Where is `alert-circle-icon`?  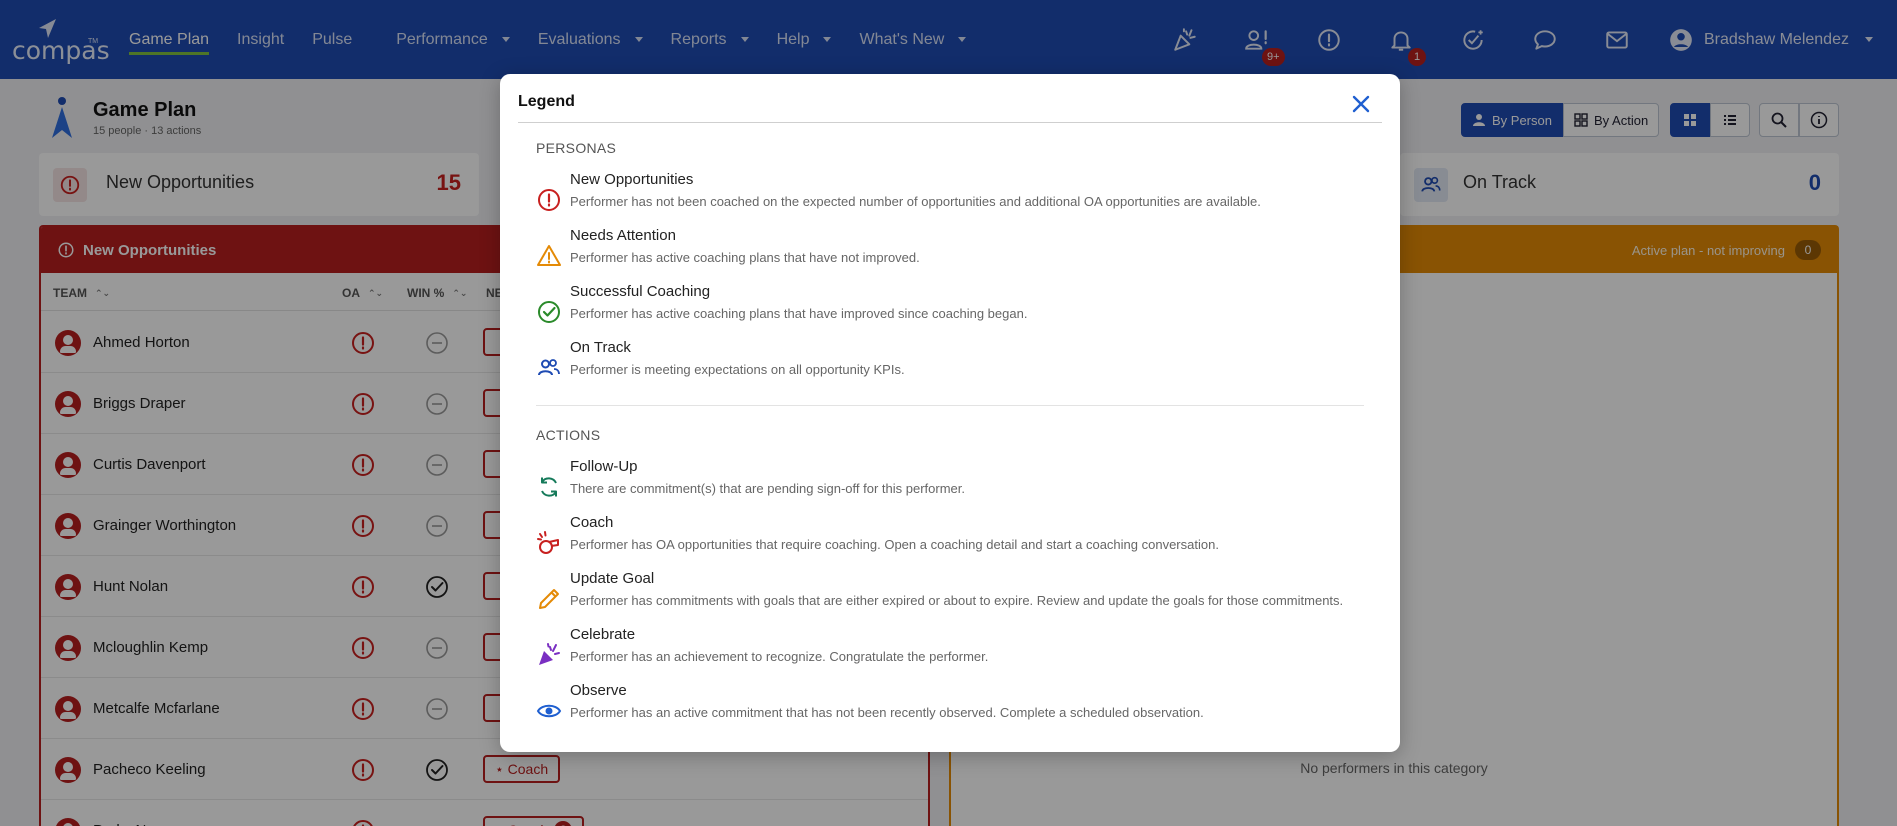 alert-circle-icon is located at coordinates (549, 200).